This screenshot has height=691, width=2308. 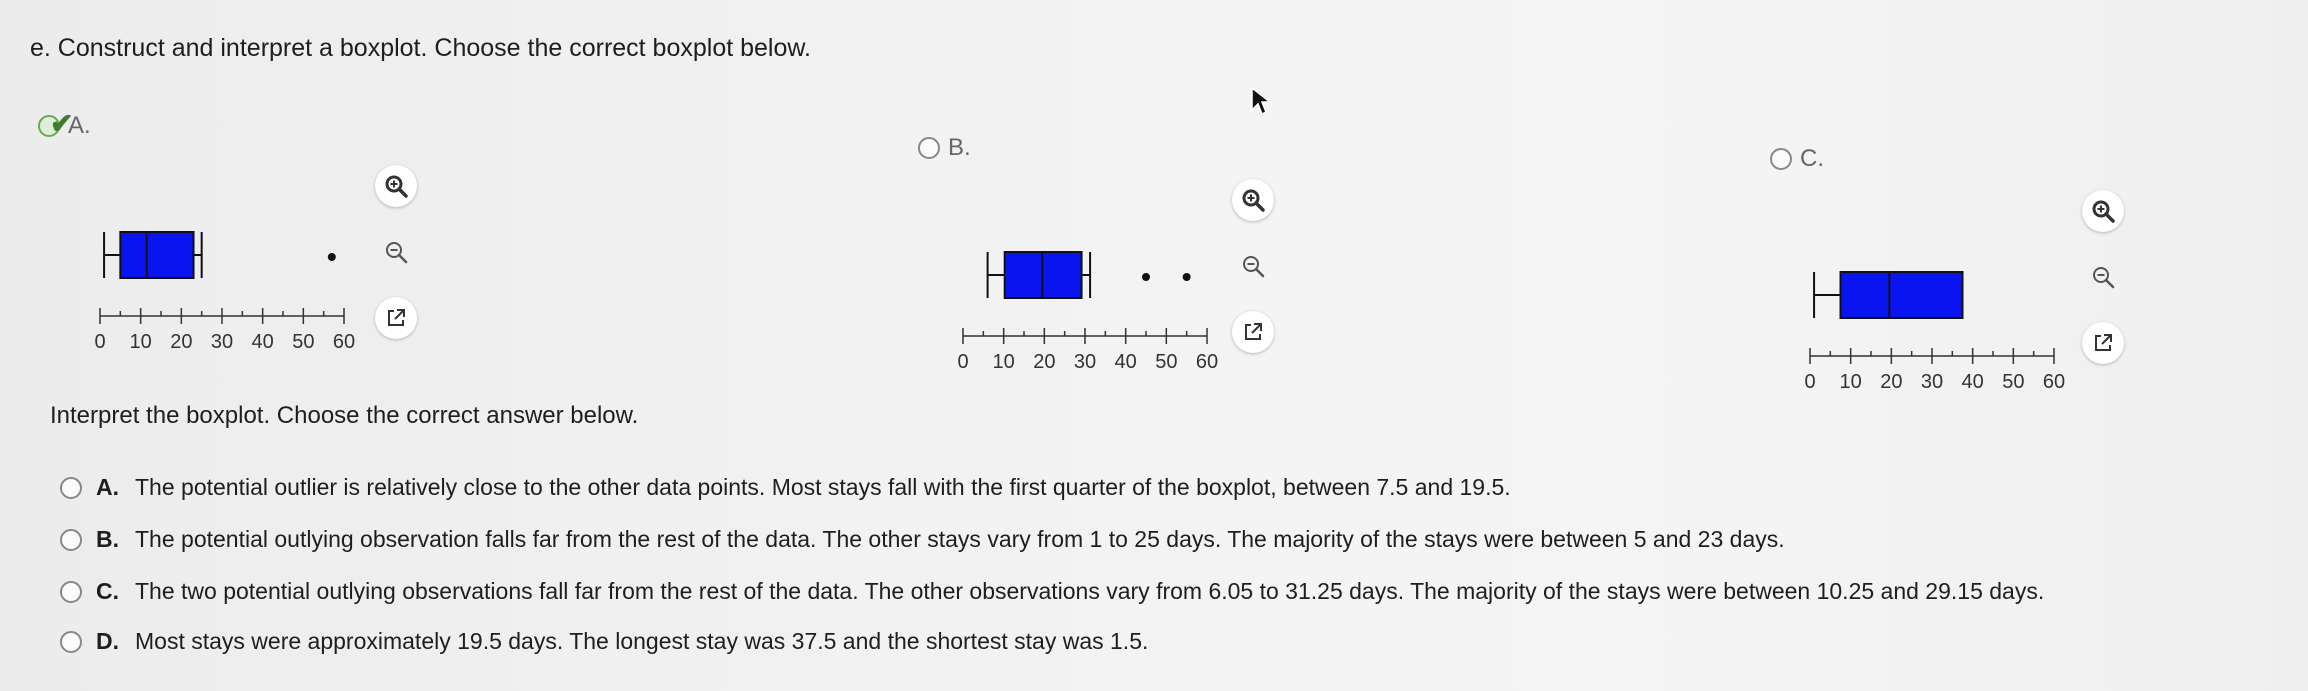 I want to click on boxplot-chart-a: 0 10 20 30 40 50 60, so click(x=224, y=292).